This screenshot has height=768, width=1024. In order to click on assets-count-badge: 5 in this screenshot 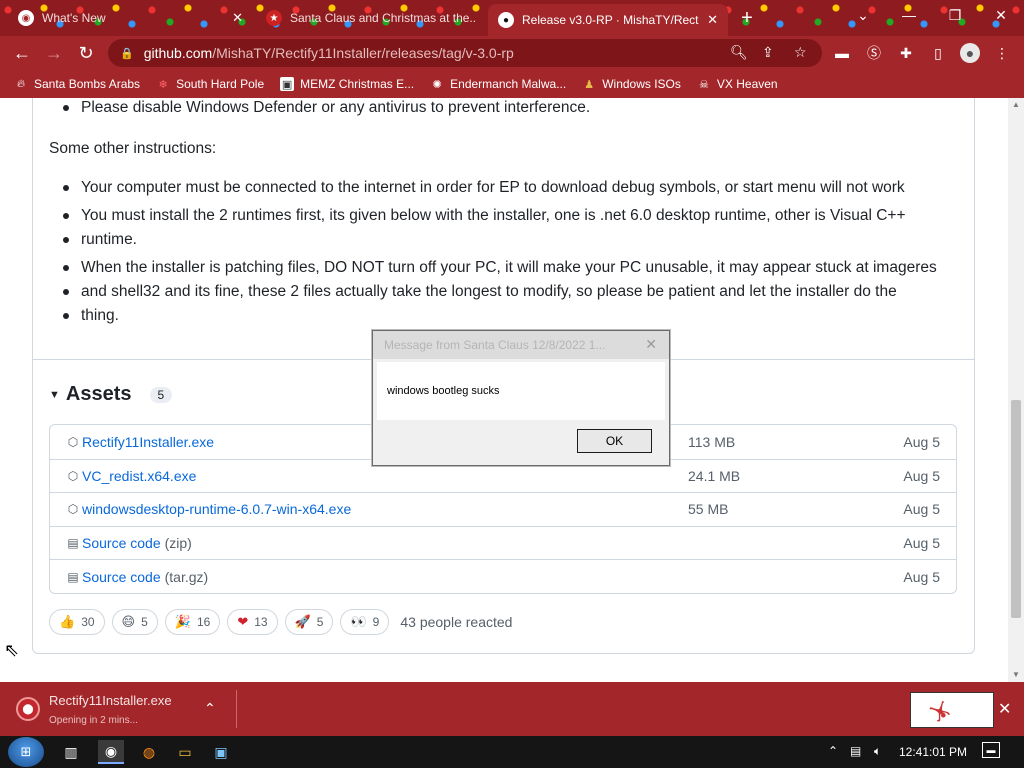, I will do `click(161, 394)`.